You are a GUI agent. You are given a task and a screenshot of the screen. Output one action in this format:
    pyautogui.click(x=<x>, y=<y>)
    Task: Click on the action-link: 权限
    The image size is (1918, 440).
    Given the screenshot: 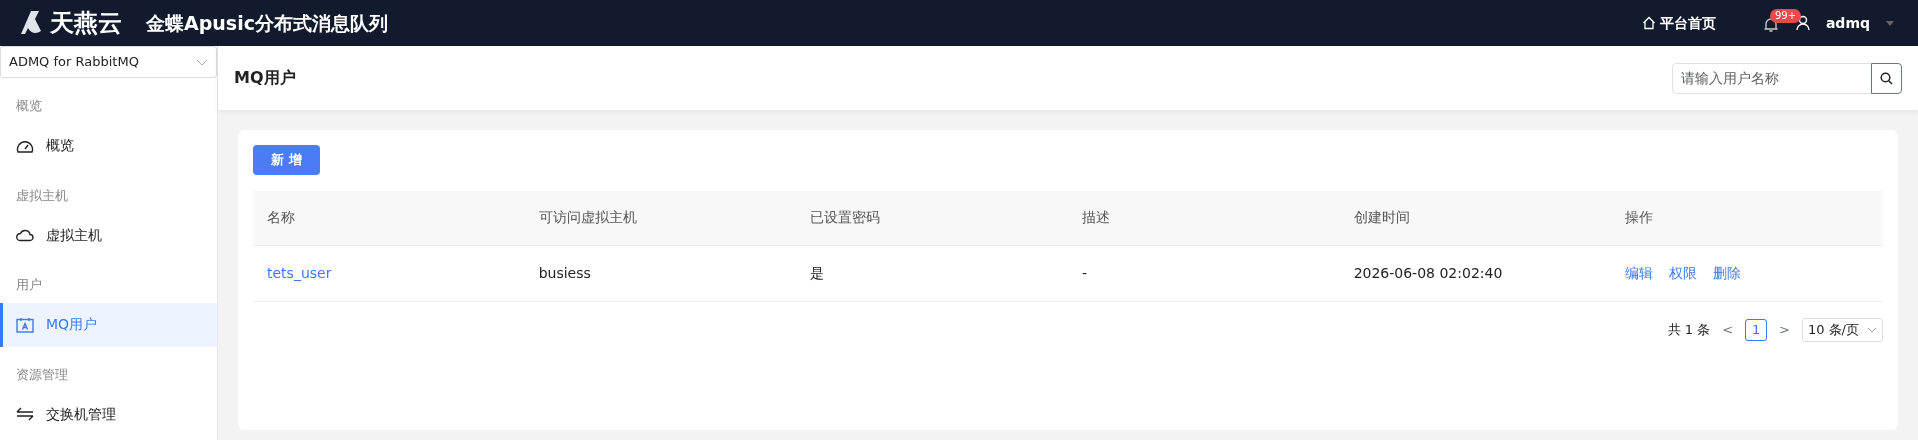 What is the action you would take?
    pyautogui.click(x=1683, y=273)
    